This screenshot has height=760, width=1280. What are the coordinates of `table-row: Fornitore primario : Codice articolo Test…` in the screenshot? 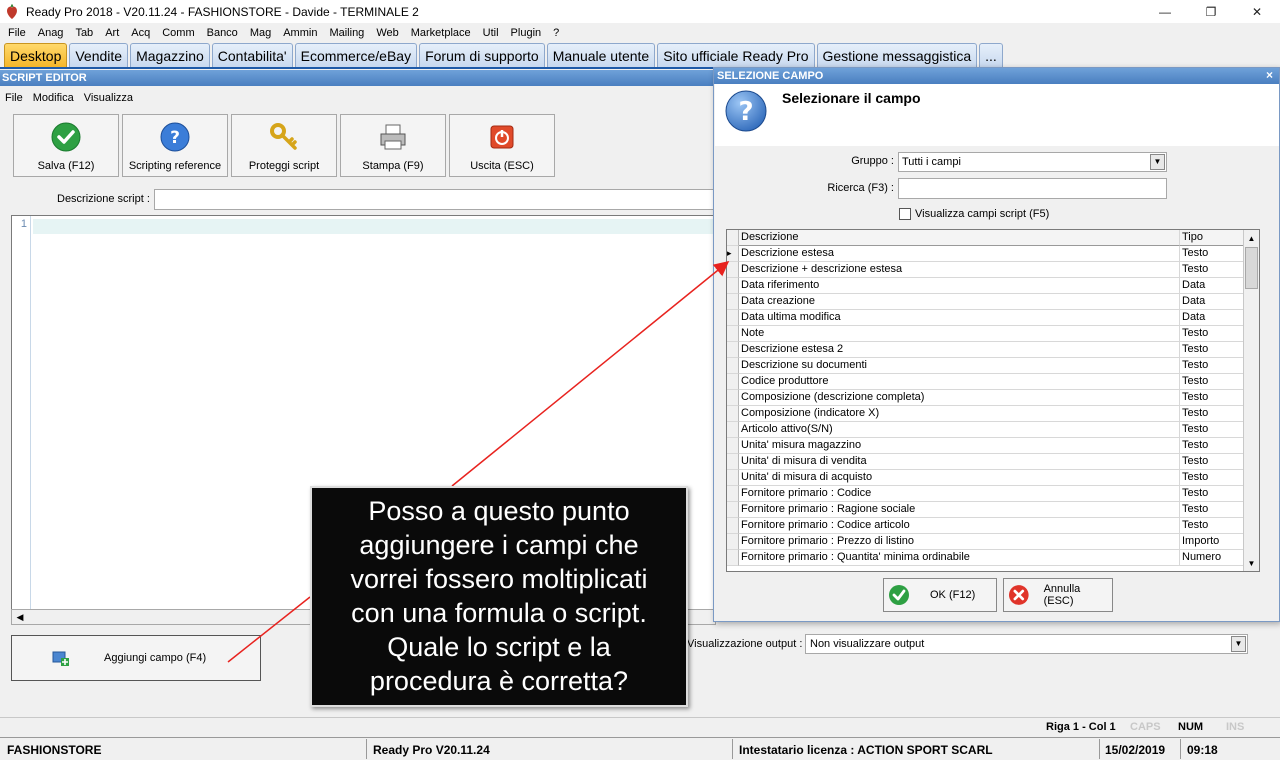 It's located at (987, 526).